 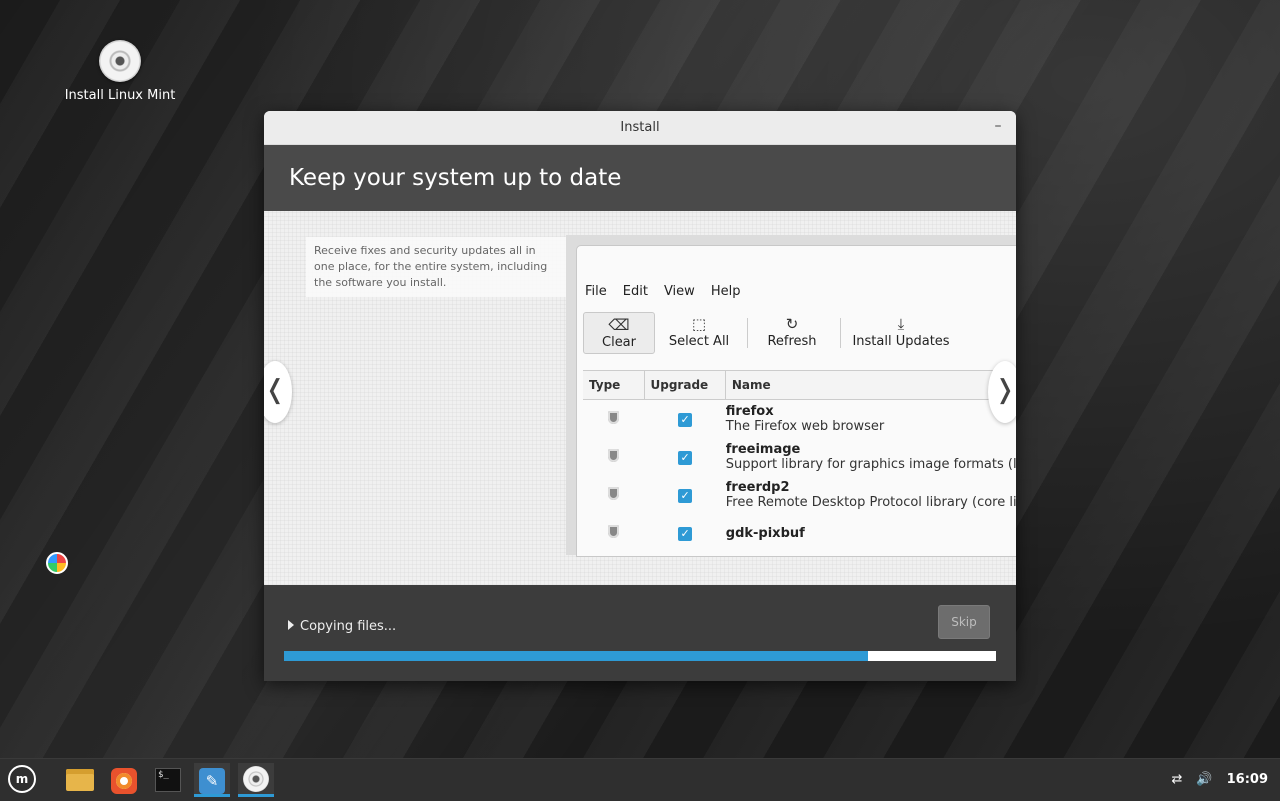 What do you see at coordinates (576, 656) in the screenshot?
I see `progress-fill` at bounding box center [576, 656].